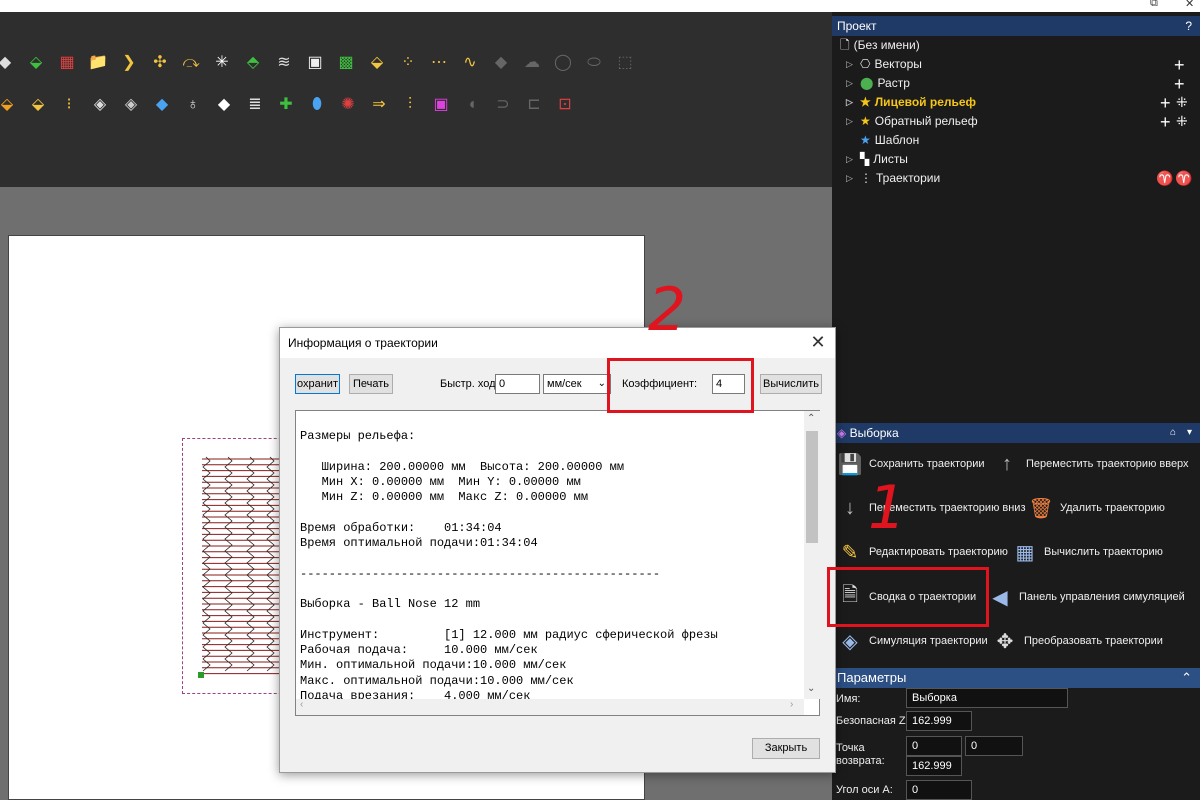  What do you see at coordinates (594, 63) in the screenshot?
I see `disabled-tool-4-icon: ⬭` at bounding box center [594, 63].